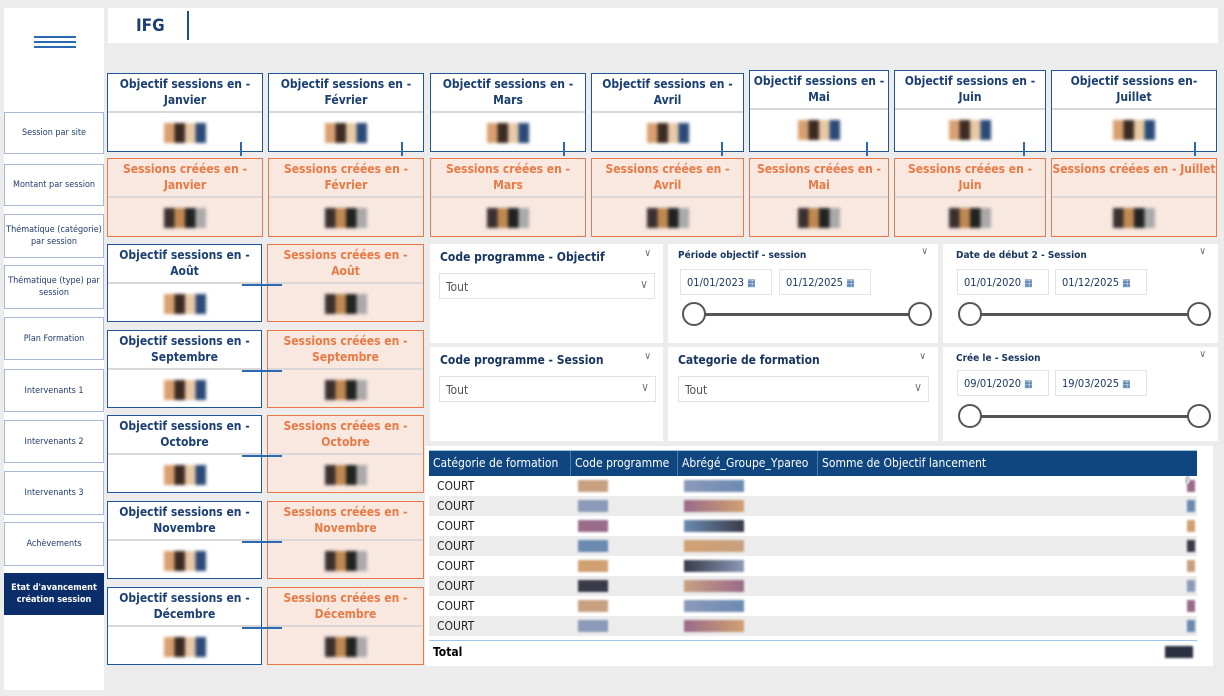 This screenshot has height=696, width=1224. What do you see at coordinates (813, 640) in the screenshot?
I see `total-divider` at bounding box center [813, 640].